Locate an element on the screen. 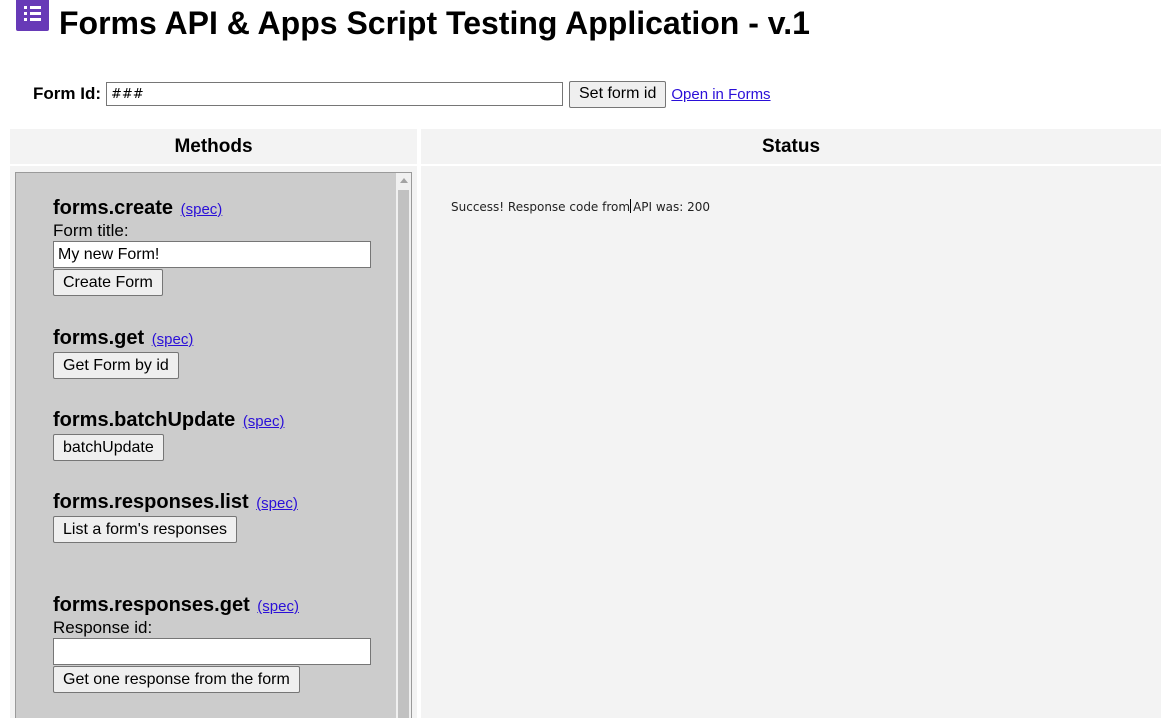 This screenshot has height=718, width=1161. form-id-input is located at coordinates (334, 94).